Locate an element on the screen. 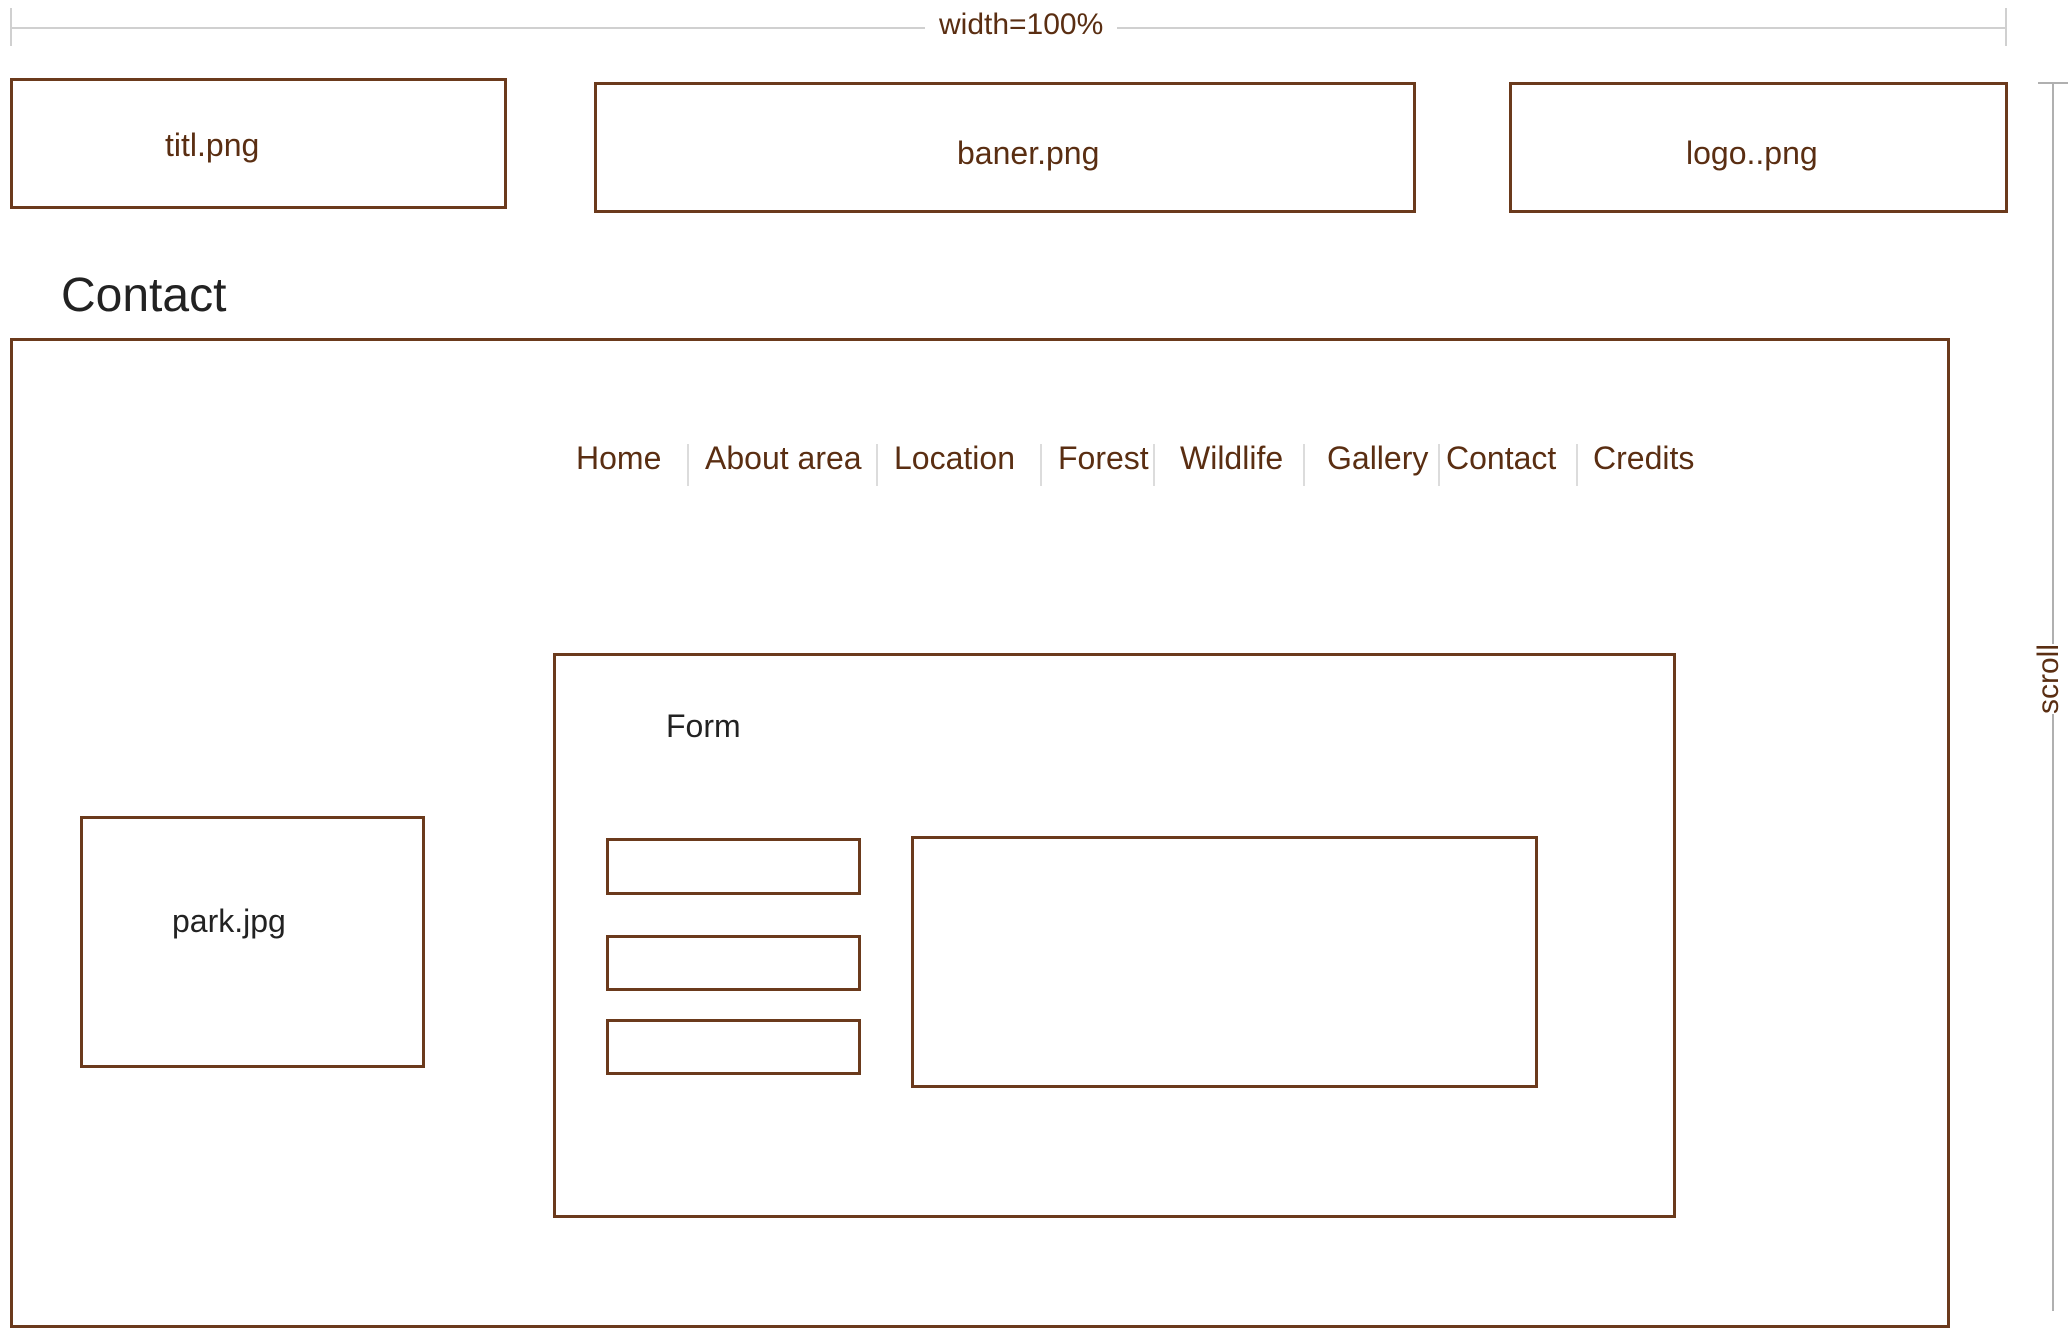 This screenshot has width=2068, height=1328. width-annotation-label: width=100% is located at coordinates (1021, 25).